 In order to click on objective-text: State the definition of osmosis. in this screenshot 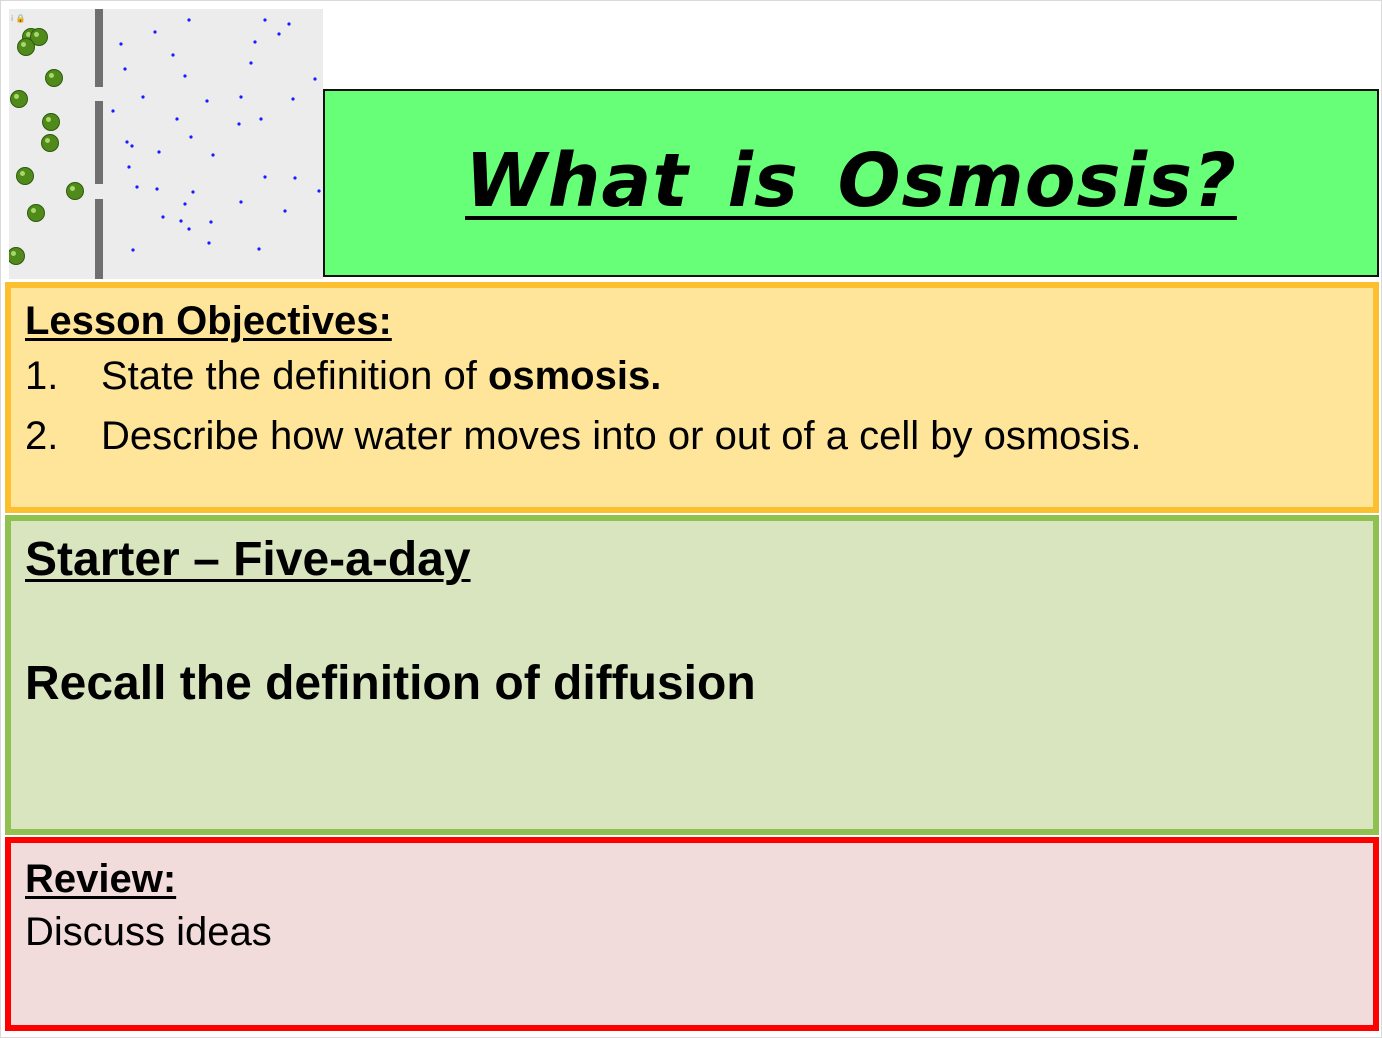, I will do `click(381, 376)`.